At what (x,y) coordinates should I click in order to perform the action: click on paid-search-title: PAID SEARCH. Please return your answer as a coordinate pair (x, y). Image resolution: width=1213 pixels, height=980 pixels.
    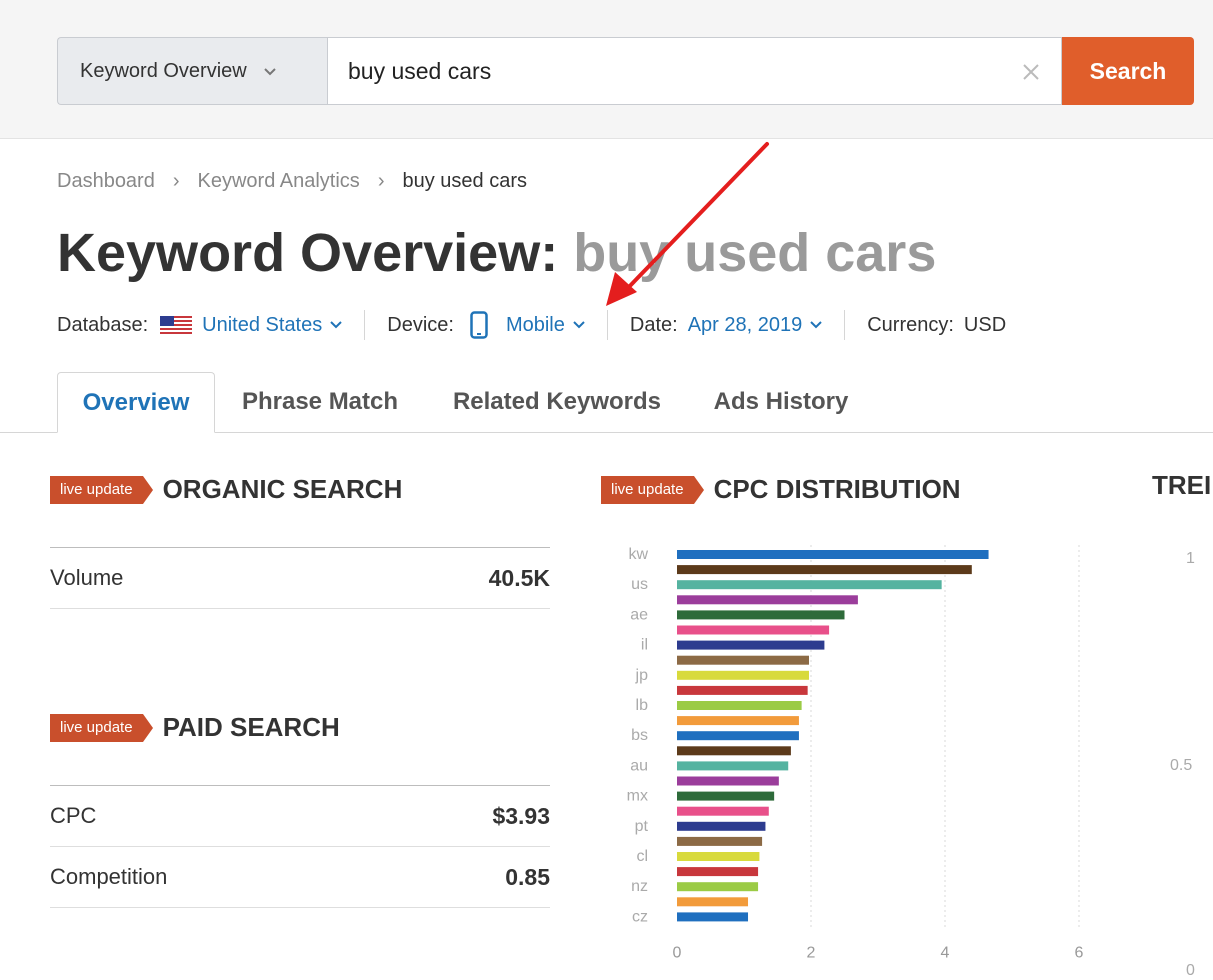
    Looking at the image, I should click on (251, 727).